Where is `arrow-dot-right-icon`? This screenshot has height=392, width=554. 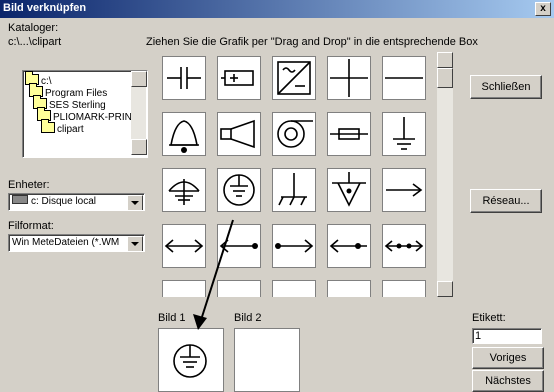 arrow-dot-right-icon is located at coordinates (238, 246).